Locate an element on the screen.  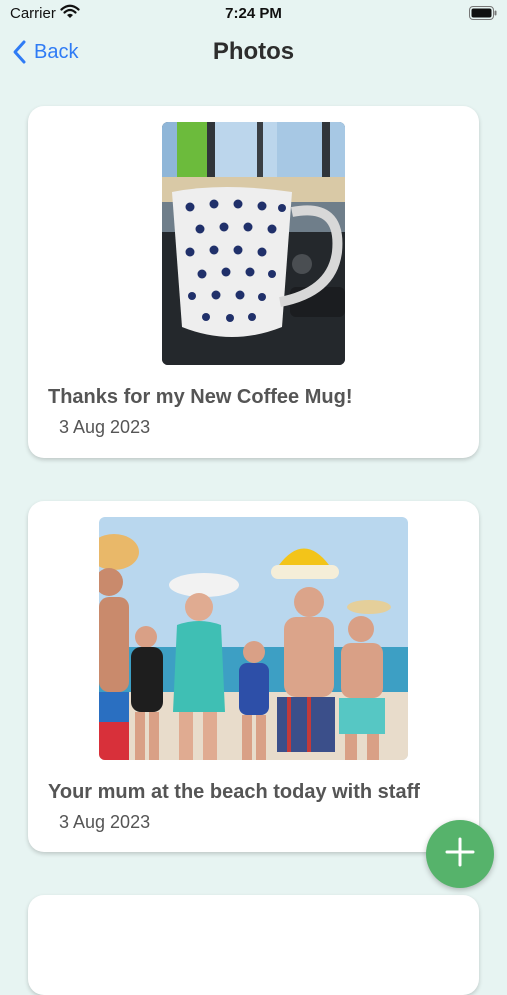
plus-icon is located at coordinates (460, 854).